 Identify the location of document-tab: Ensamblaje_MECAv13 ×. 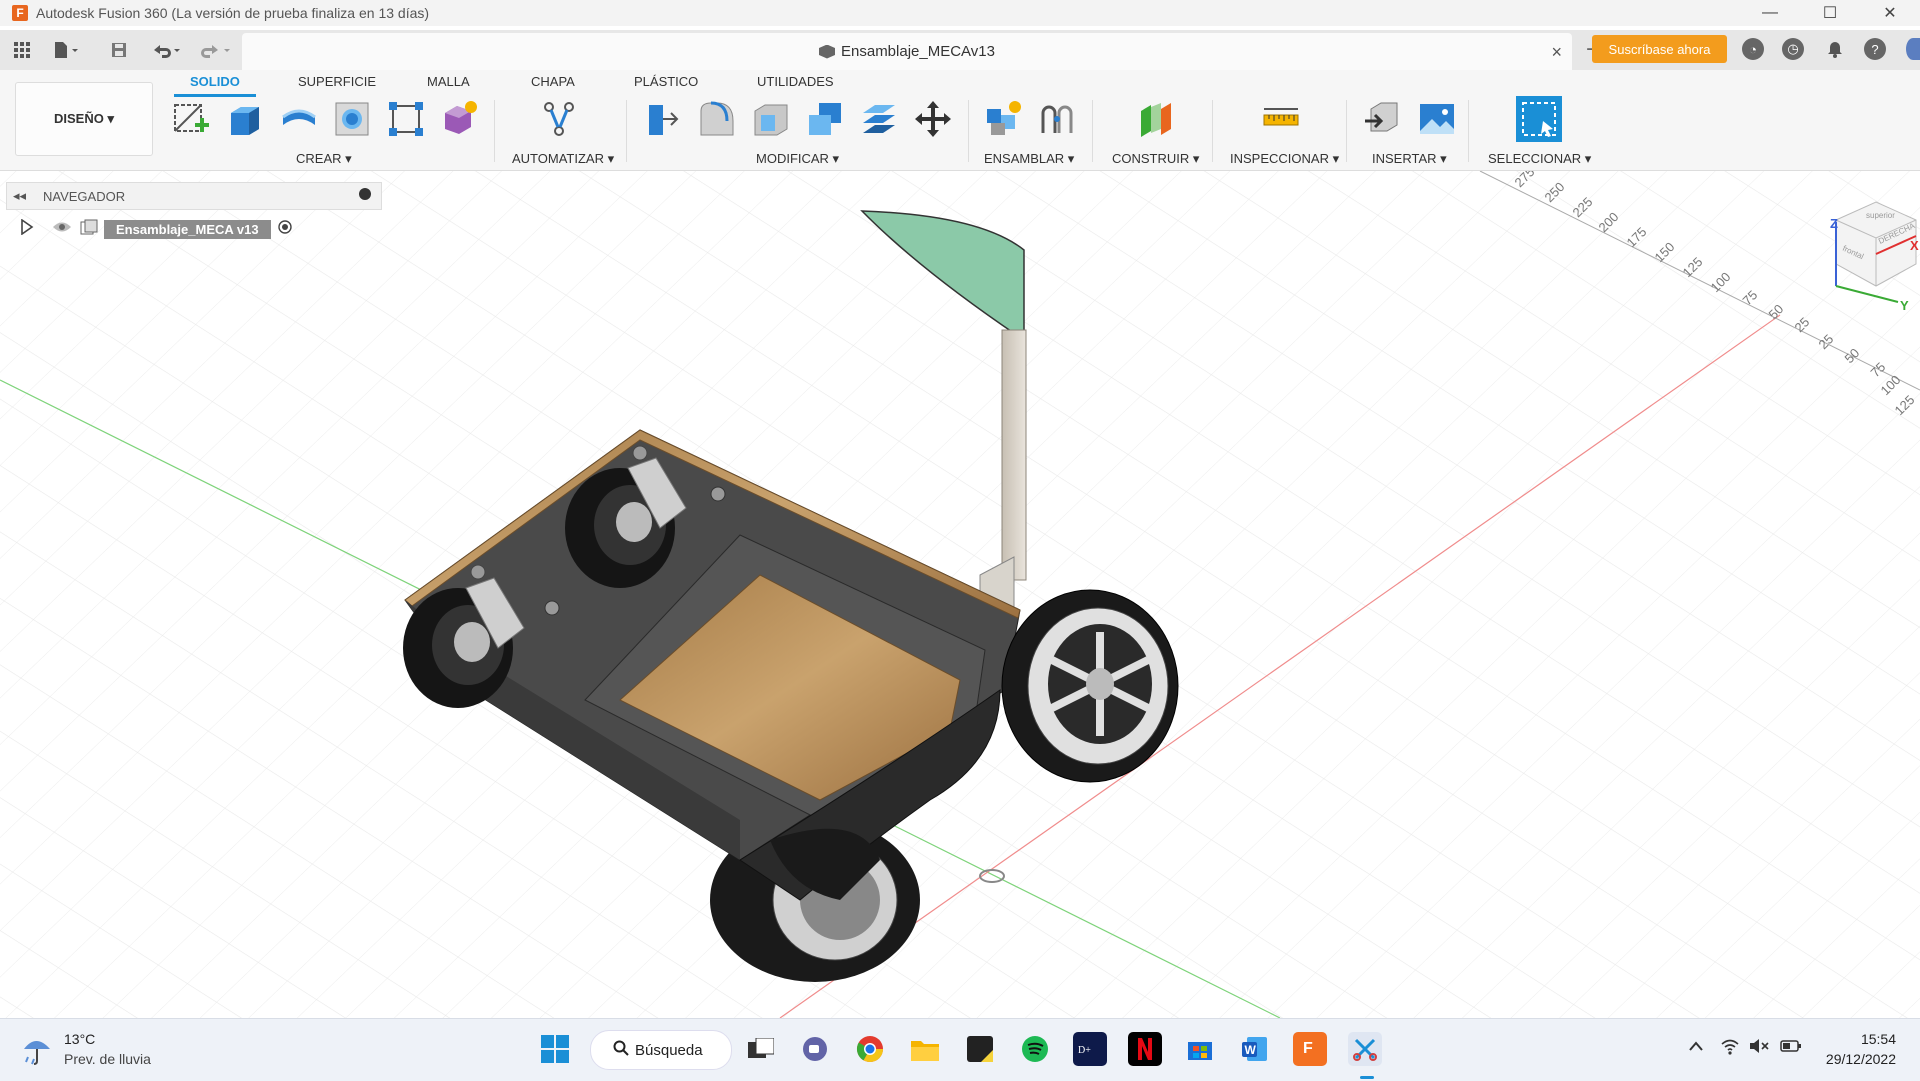
(907, 51).